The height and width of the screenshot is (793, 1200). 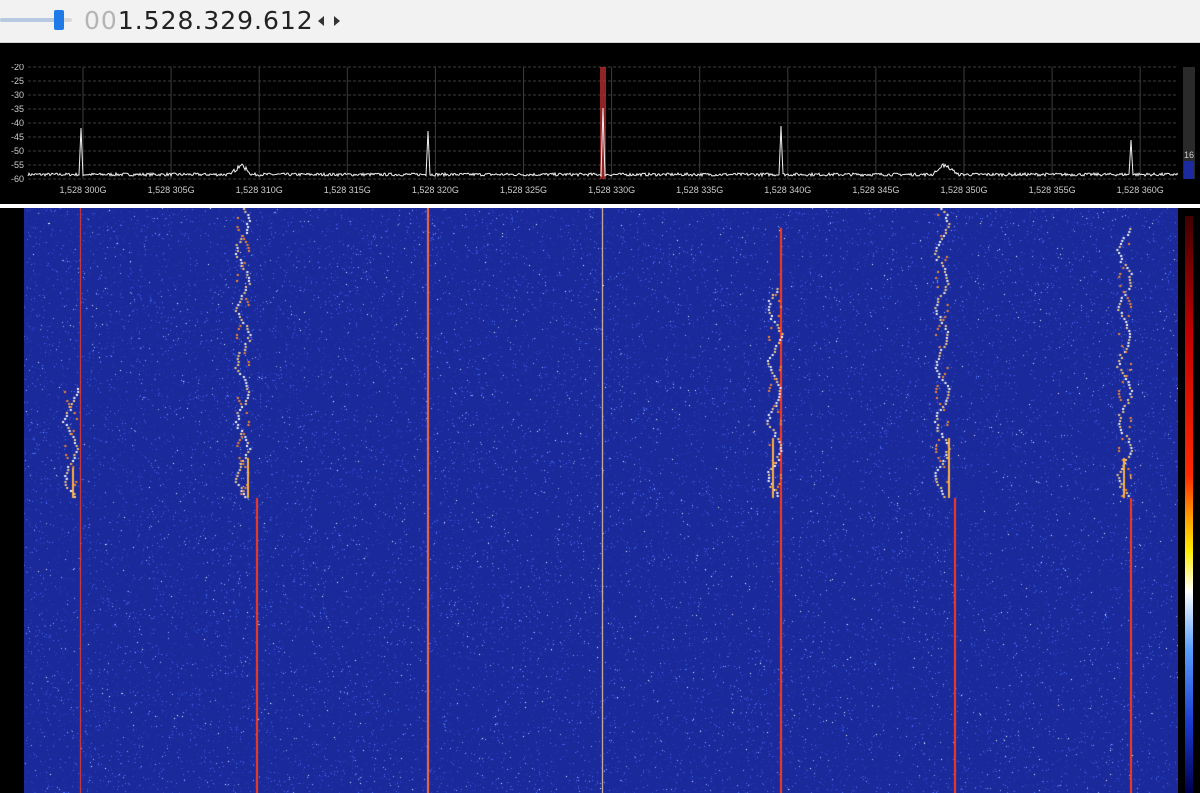 I want to click on freq-label: 1,528 345G, so click(x=875, y=190).